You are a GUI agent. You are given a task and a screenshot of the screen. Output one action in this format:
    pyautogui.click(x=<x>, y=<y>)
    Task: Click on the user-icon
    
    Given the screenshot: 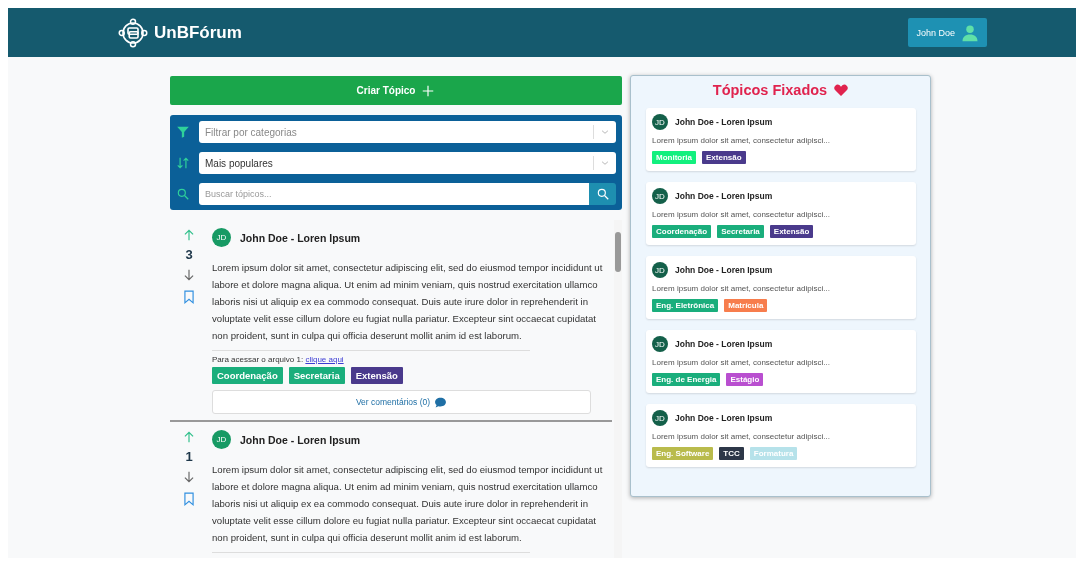 What is the action you would take?
    pyautogui.click(x=970, y=32)
    